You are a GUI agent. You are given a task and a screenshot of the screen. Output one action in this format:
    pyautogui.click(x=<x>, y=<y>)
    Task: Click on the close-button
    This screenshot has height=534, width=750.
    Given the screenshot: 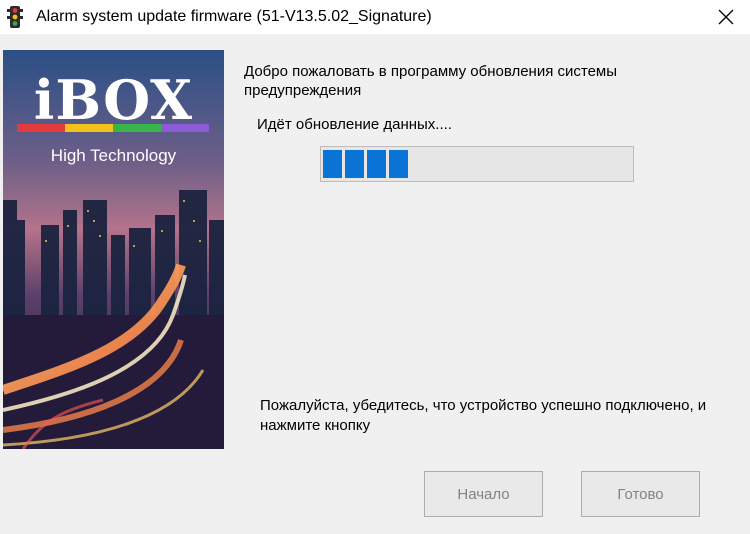 What is the action you would take?
    pyautogui.click(x=726, y=17)
    